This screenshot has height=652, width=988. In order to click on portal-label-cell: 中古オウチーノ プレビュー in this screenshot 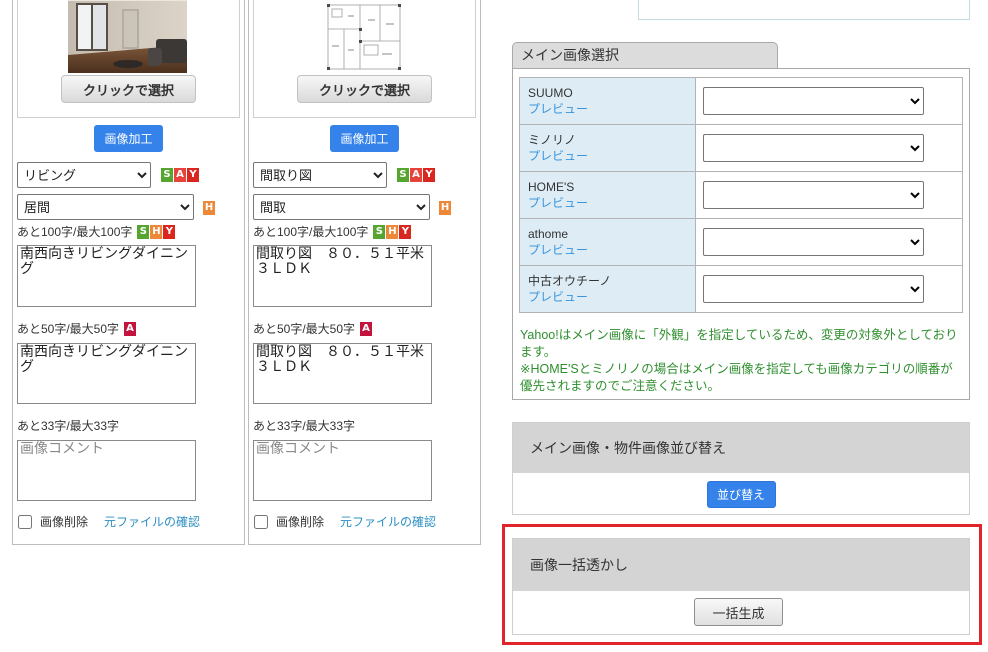, I will do `click(607, 289)`.